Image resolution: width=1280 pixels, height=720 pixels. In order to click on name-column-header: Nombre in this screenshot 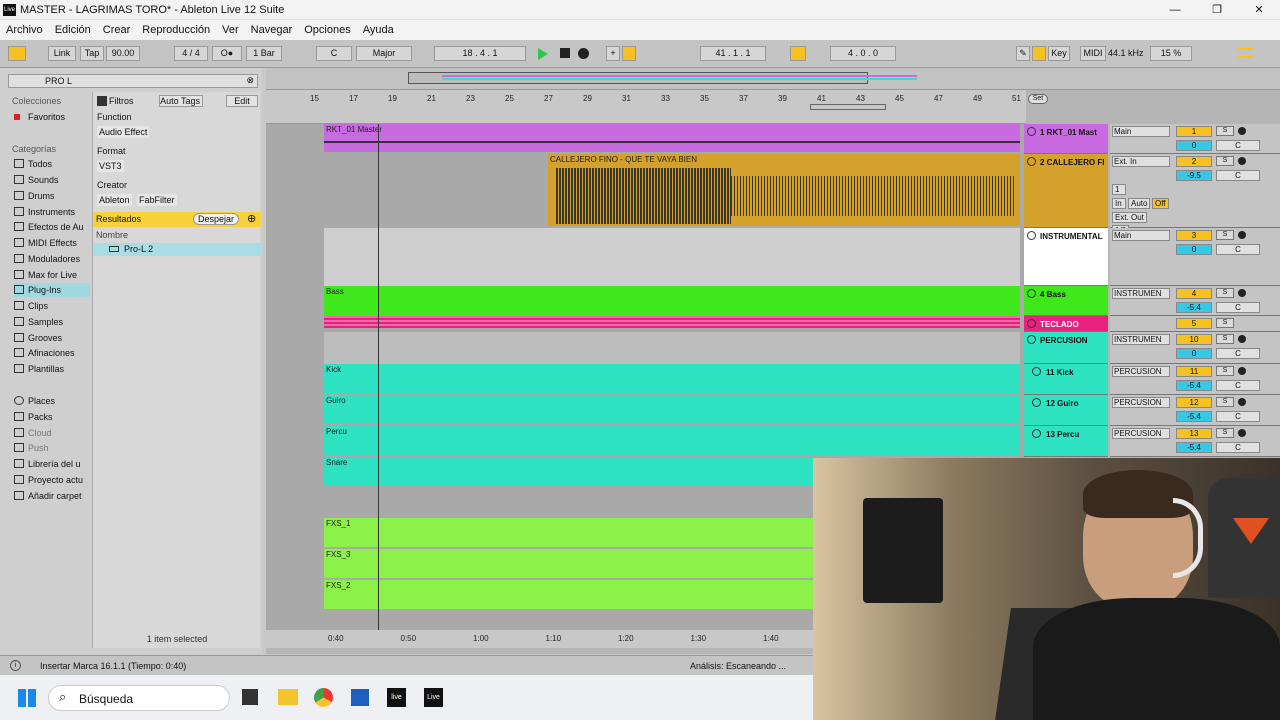, I will do `click(112, 235)`.